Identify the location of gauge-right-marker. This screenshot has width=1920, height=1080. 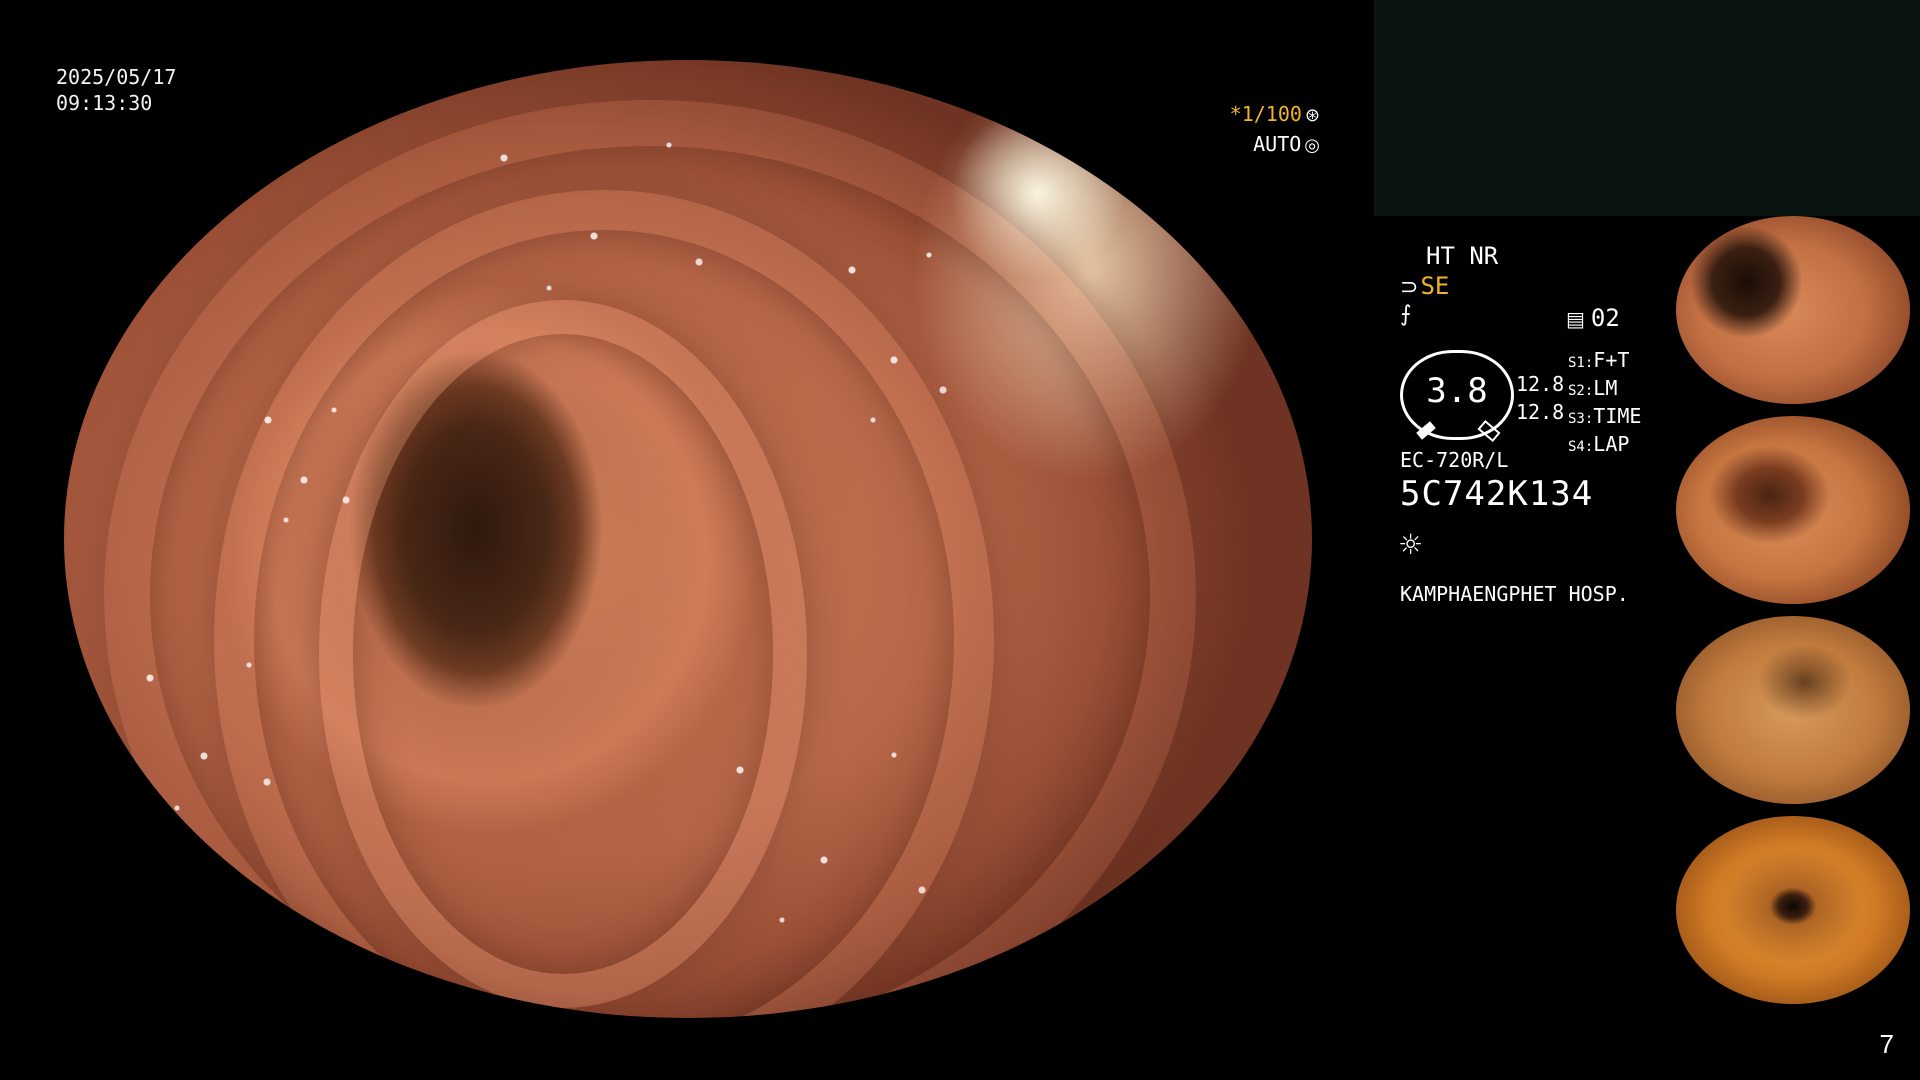
(1489, 431).